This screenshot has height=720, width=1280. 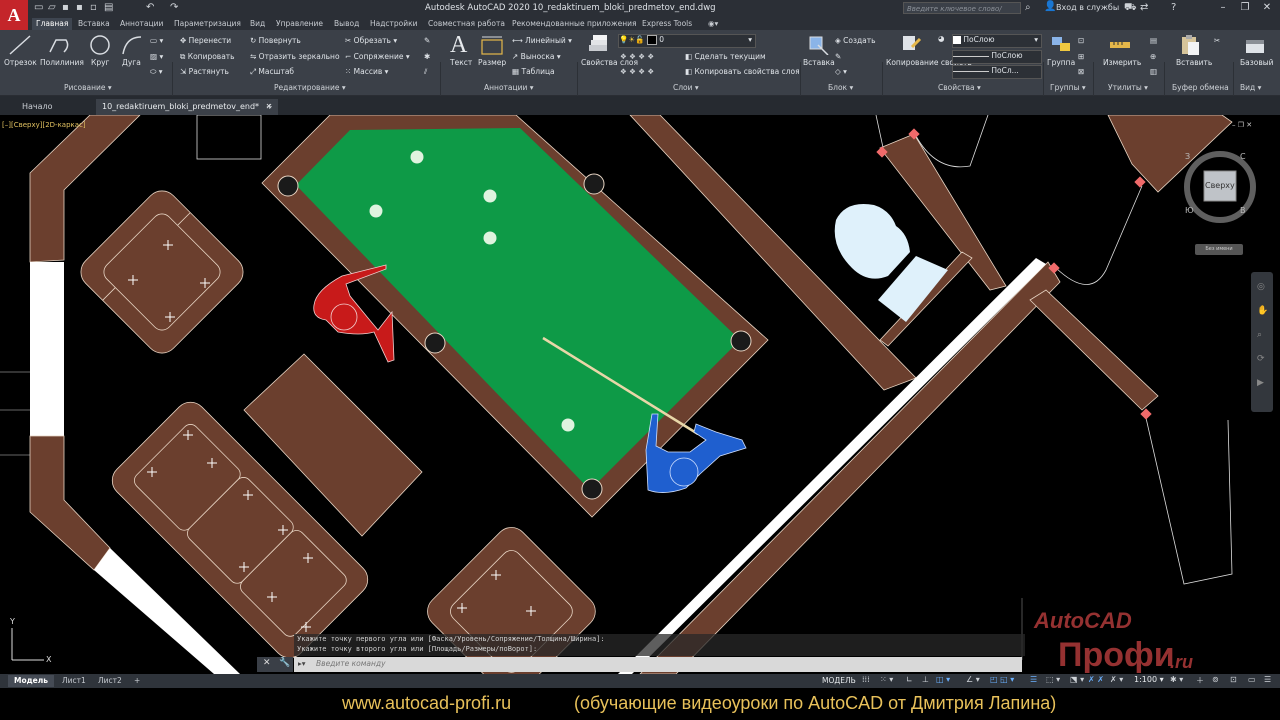 I want to click on line-icon, so click(x=20, y=45).